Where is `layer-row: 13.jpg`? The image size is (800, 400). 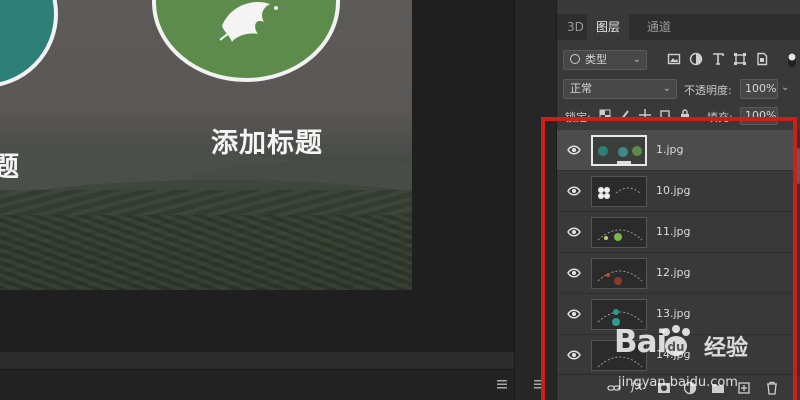 layer-row: 13.jpg is located at coordinates (675, 314).